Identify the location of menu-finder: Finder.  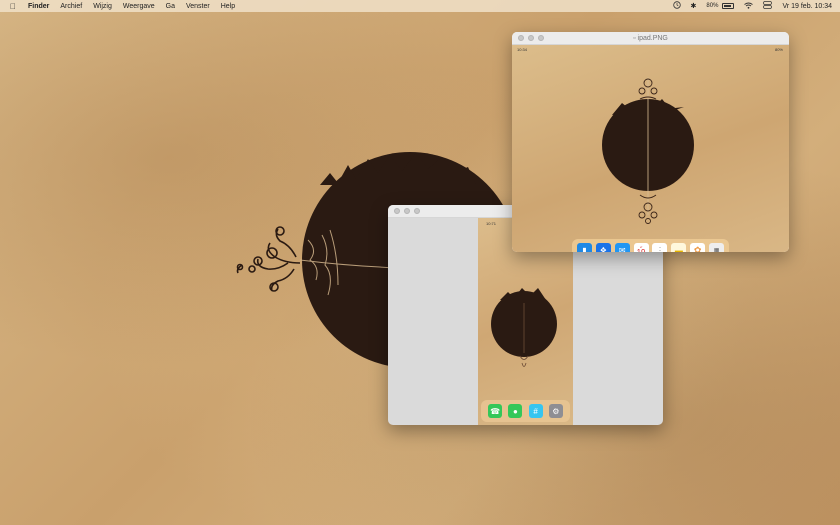
(38, 6).